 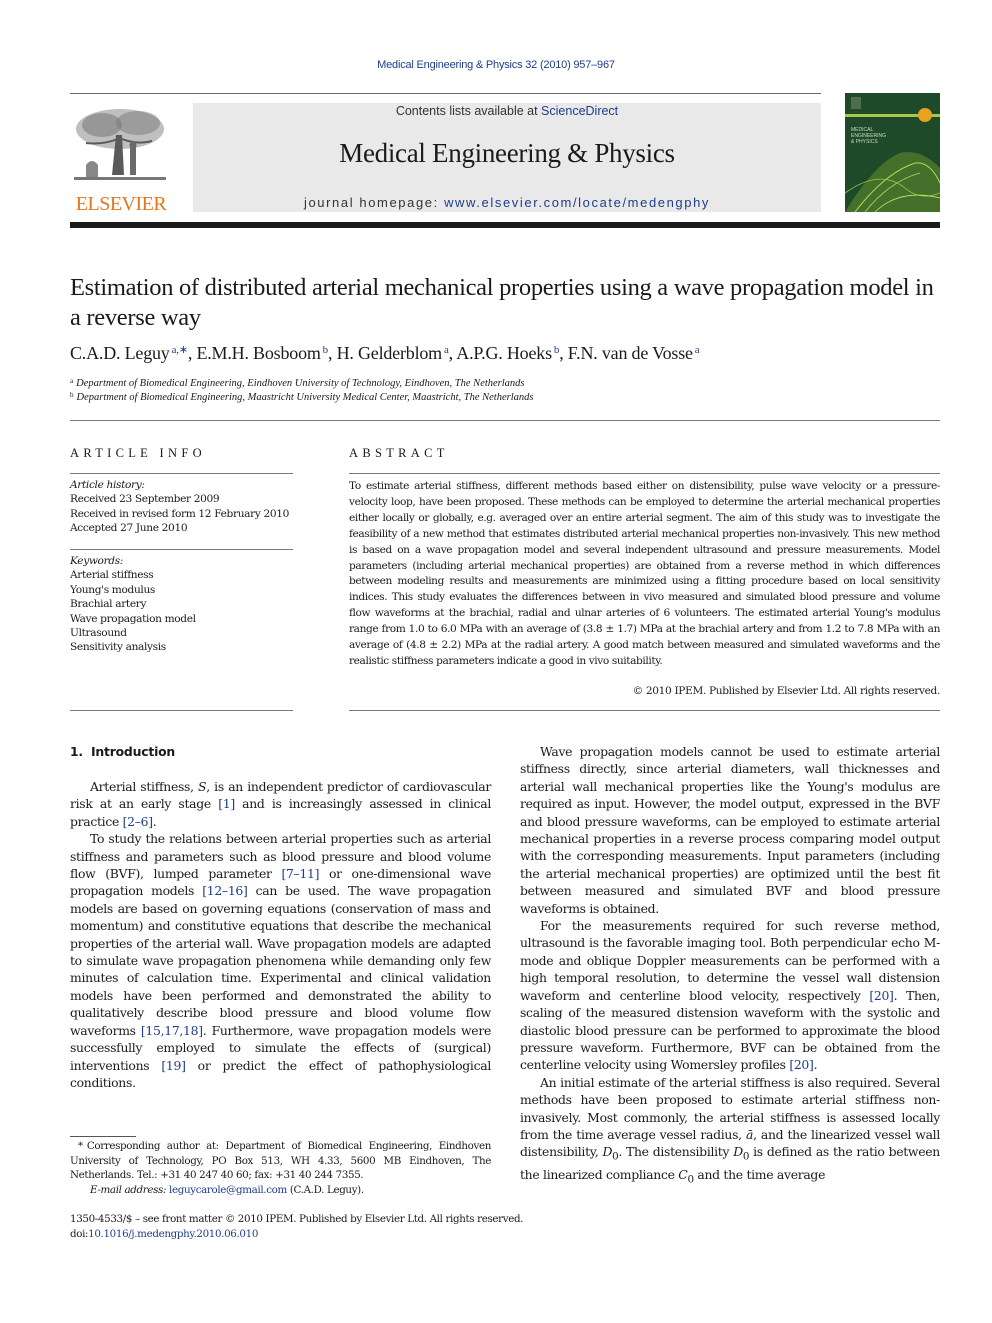 What do you see at coordinates (507, 153) in the screenshot?
I see `journal-title: Medical Engineering & Physics` at bounding box center [507, 153].